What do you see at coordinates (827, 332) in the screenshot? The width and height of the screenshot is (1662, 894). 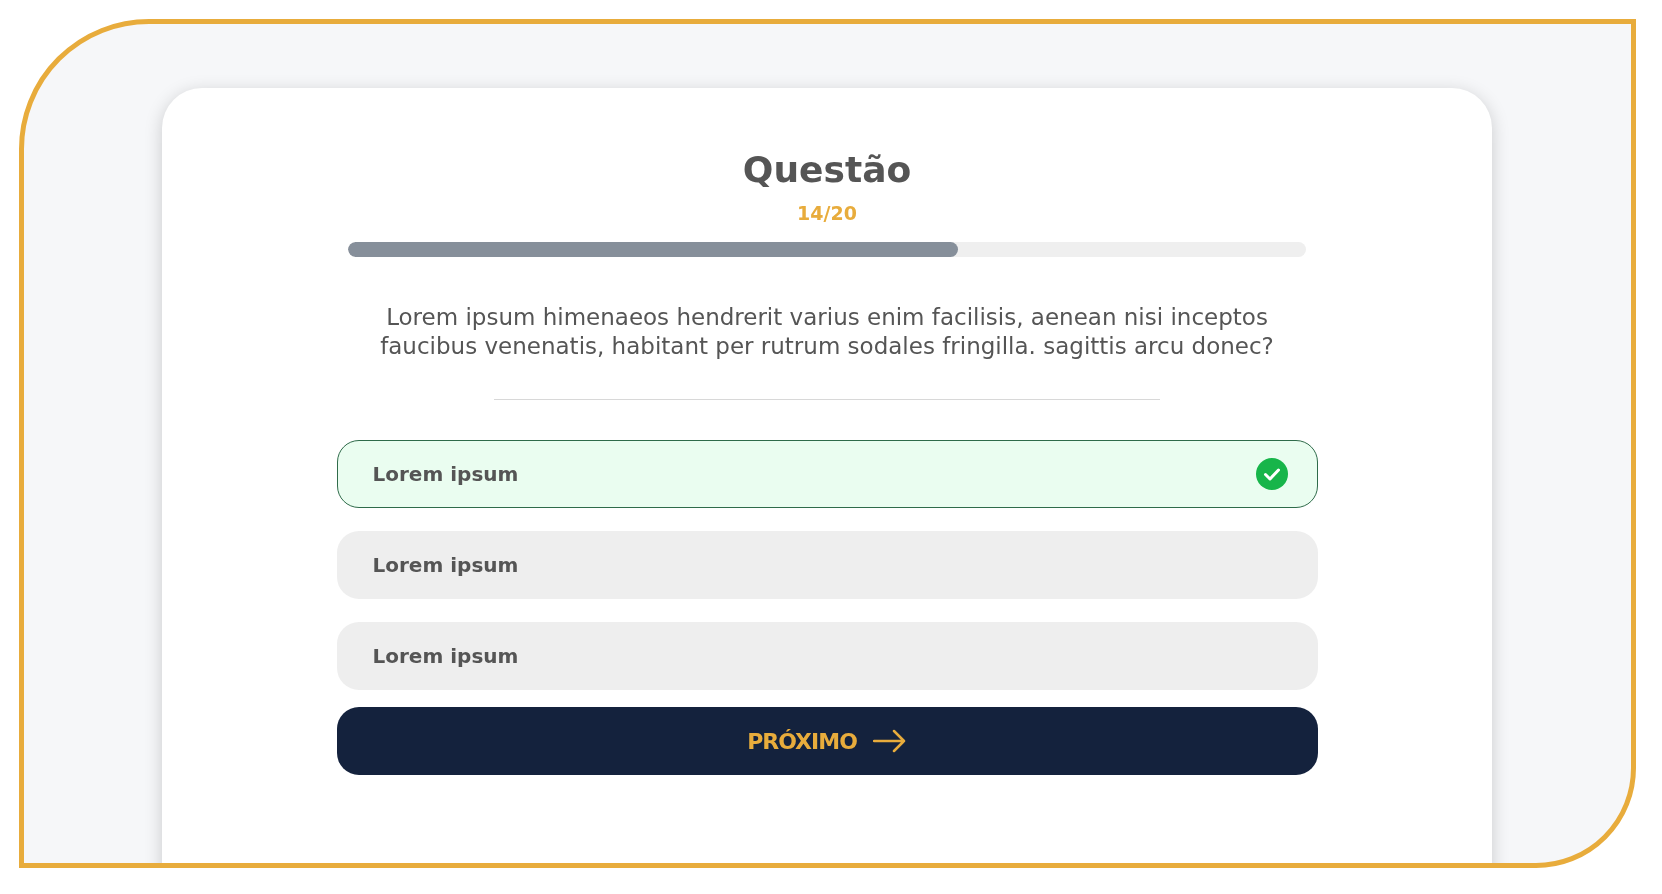 I see `question-text: Lorem ipsum himenaeos hendrerit varius enim facilisis, aenean nisi inceptos faucibus venenatis, habitant per rutrum sodales fringilla. sagittis arcu donec?` at bounding box center [827, 332].